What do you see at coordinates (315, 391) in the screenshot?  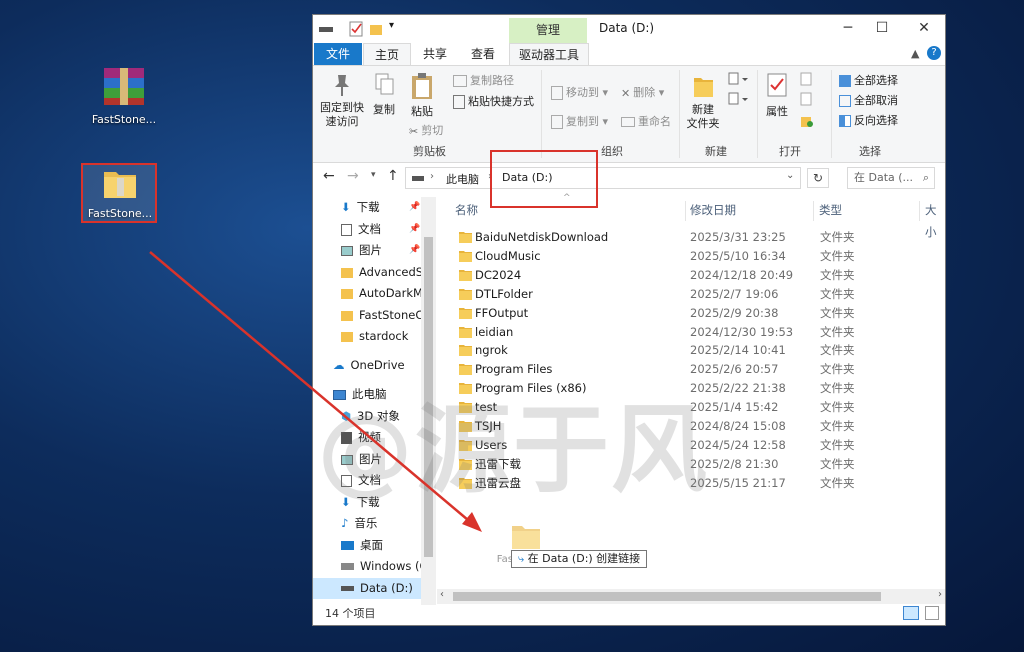 I see `annotation-arrow` at bounding box center [315, 391].